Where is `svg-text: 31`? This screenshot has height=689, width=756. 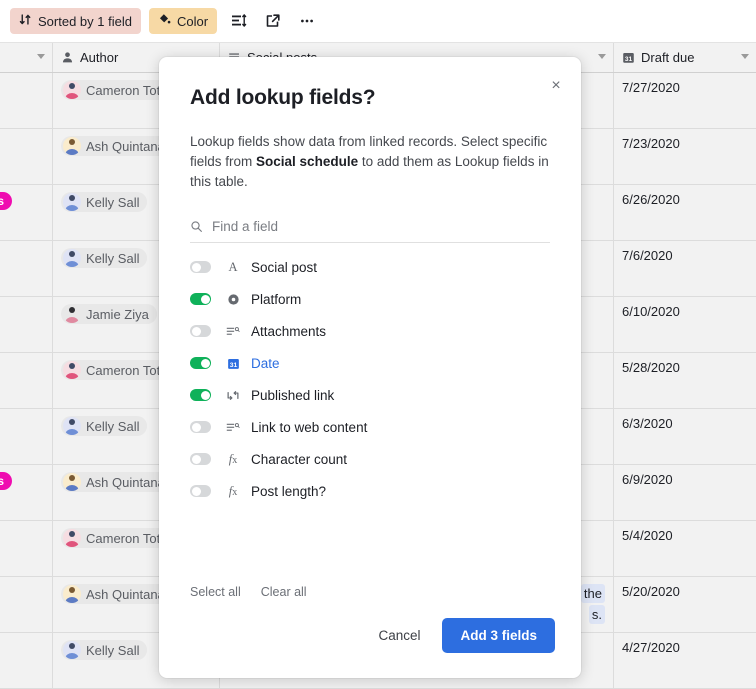
svg-text: 31 is located at coordinates (233, 364).